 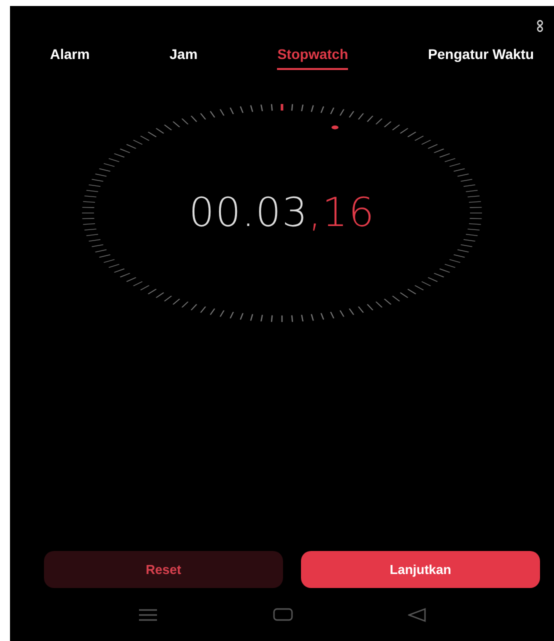 What do you see at coordinates (282, 614) in the screenshot?
I see `home-icon` at bounding box center [282, 614].